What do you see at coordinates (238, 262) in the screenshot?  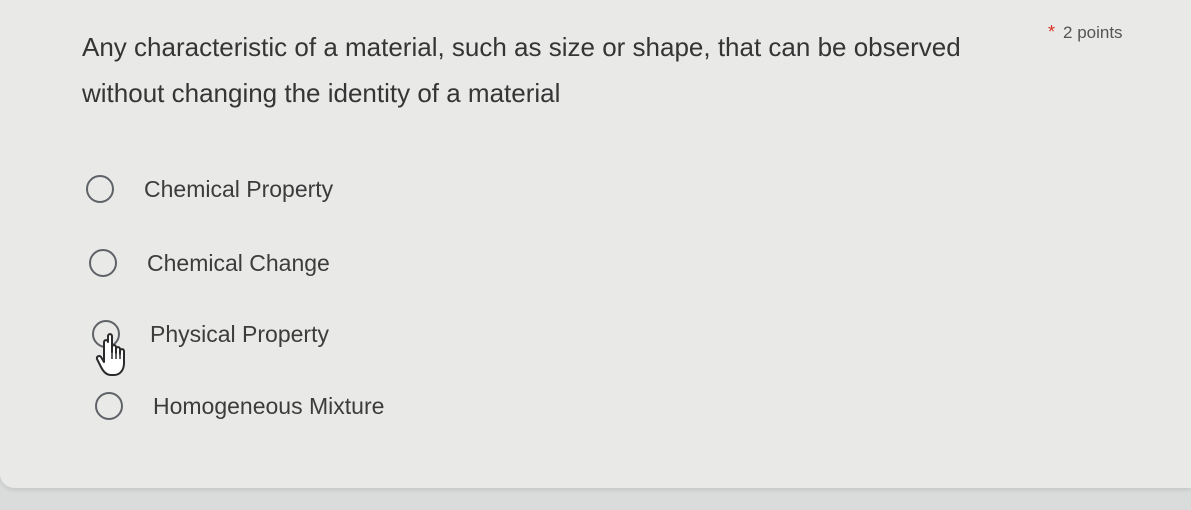 I see `option-label: Chemical Change` at bounding box center [238, 262].